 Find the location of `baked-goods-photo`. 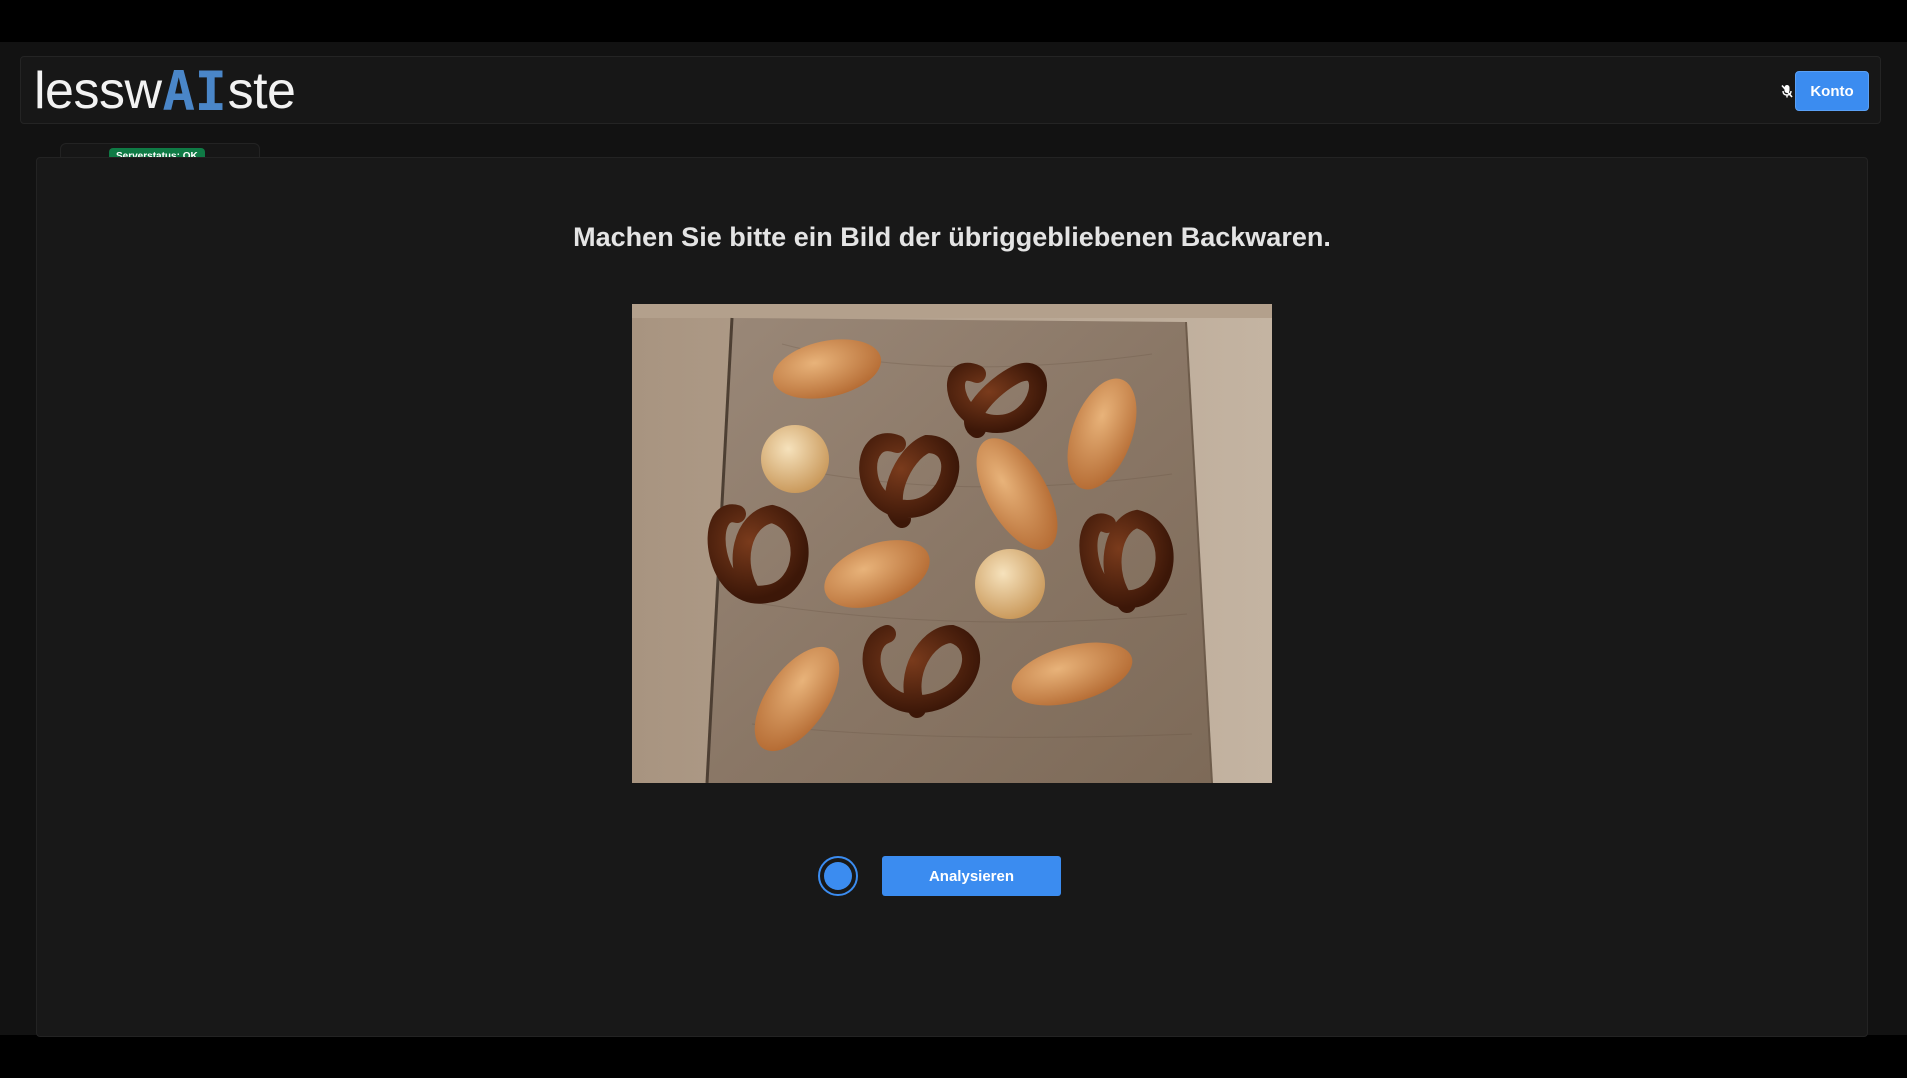

baked-goods-photo is located at coordinates (952, 543).